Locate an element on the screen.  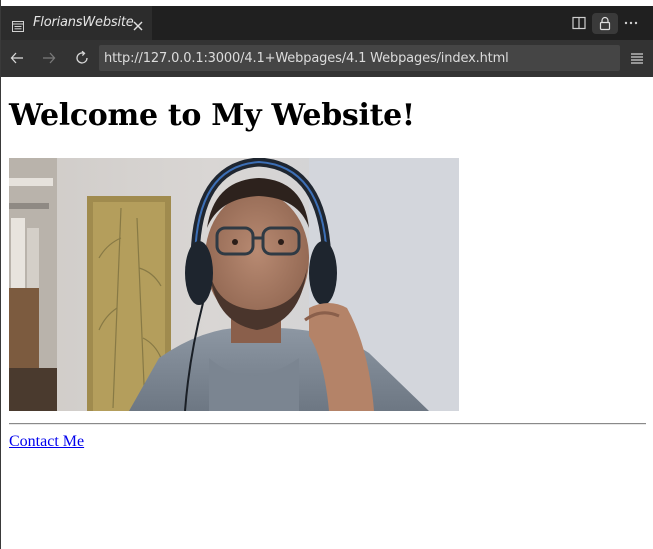
lock-icon is located at coordinates (605, 23).